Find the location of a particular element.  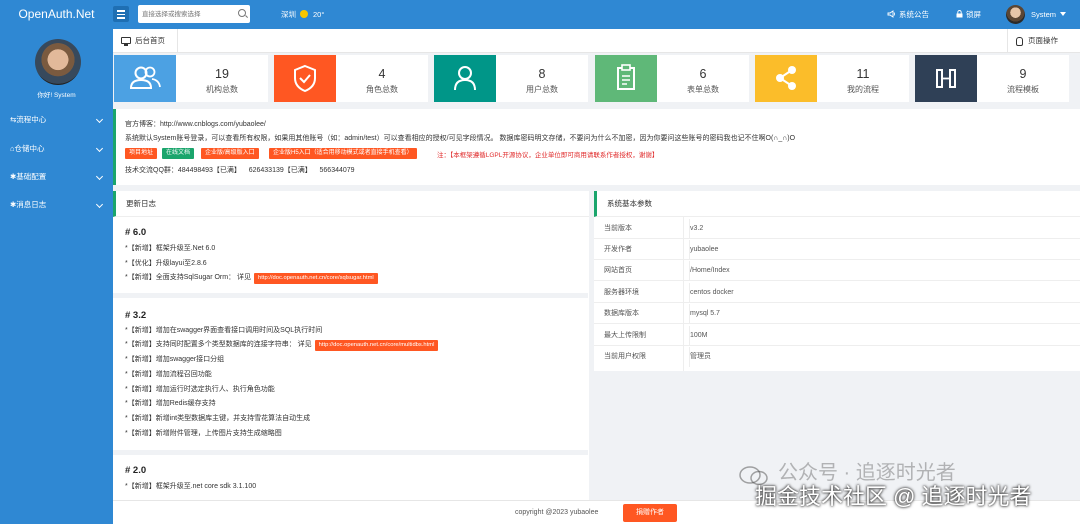

version-heading: # 2.0 is located at coordinates (136, 470).